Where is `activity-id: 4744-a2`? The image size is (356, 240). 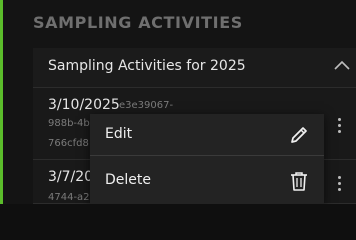
activity-id: 4744-a2 is located at coordinates (69, 197).